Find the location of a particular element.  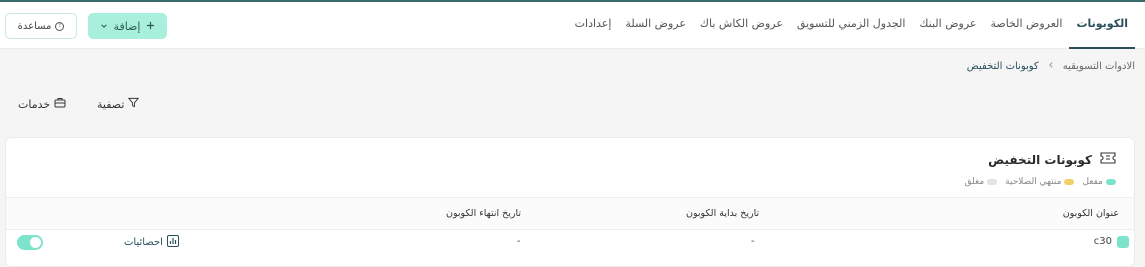

legend-item-expired: منتهي الصلاحية is located at coordinates (1040, 182).